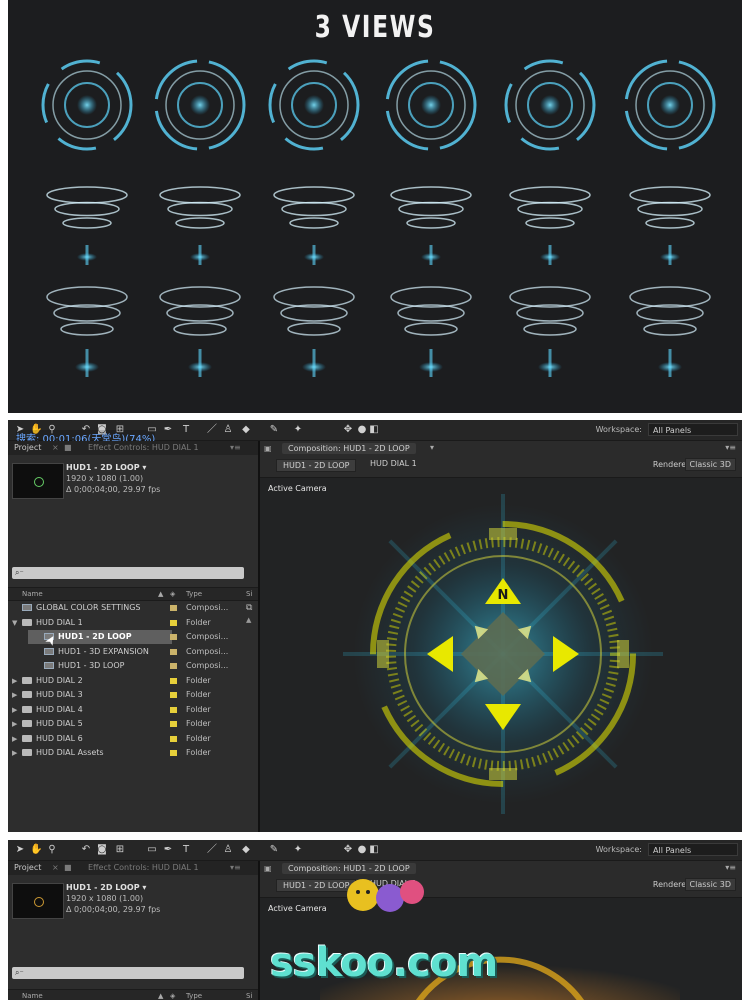 The width and height of the screenshot is (750, 1000). Describe the element at coordinates (133, 623) in the screenshot. I see `project-item-row: ▼ HUD DIAL 1 Folder` at that location.